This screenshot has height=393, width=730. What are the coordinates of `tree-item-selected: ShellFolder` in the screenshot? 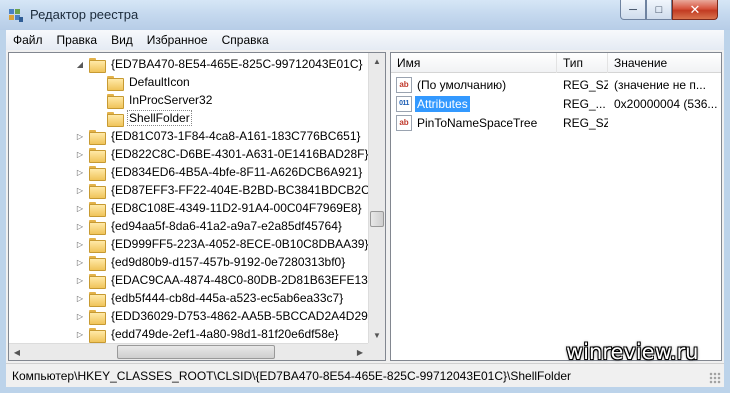 It's located at (142, 118).